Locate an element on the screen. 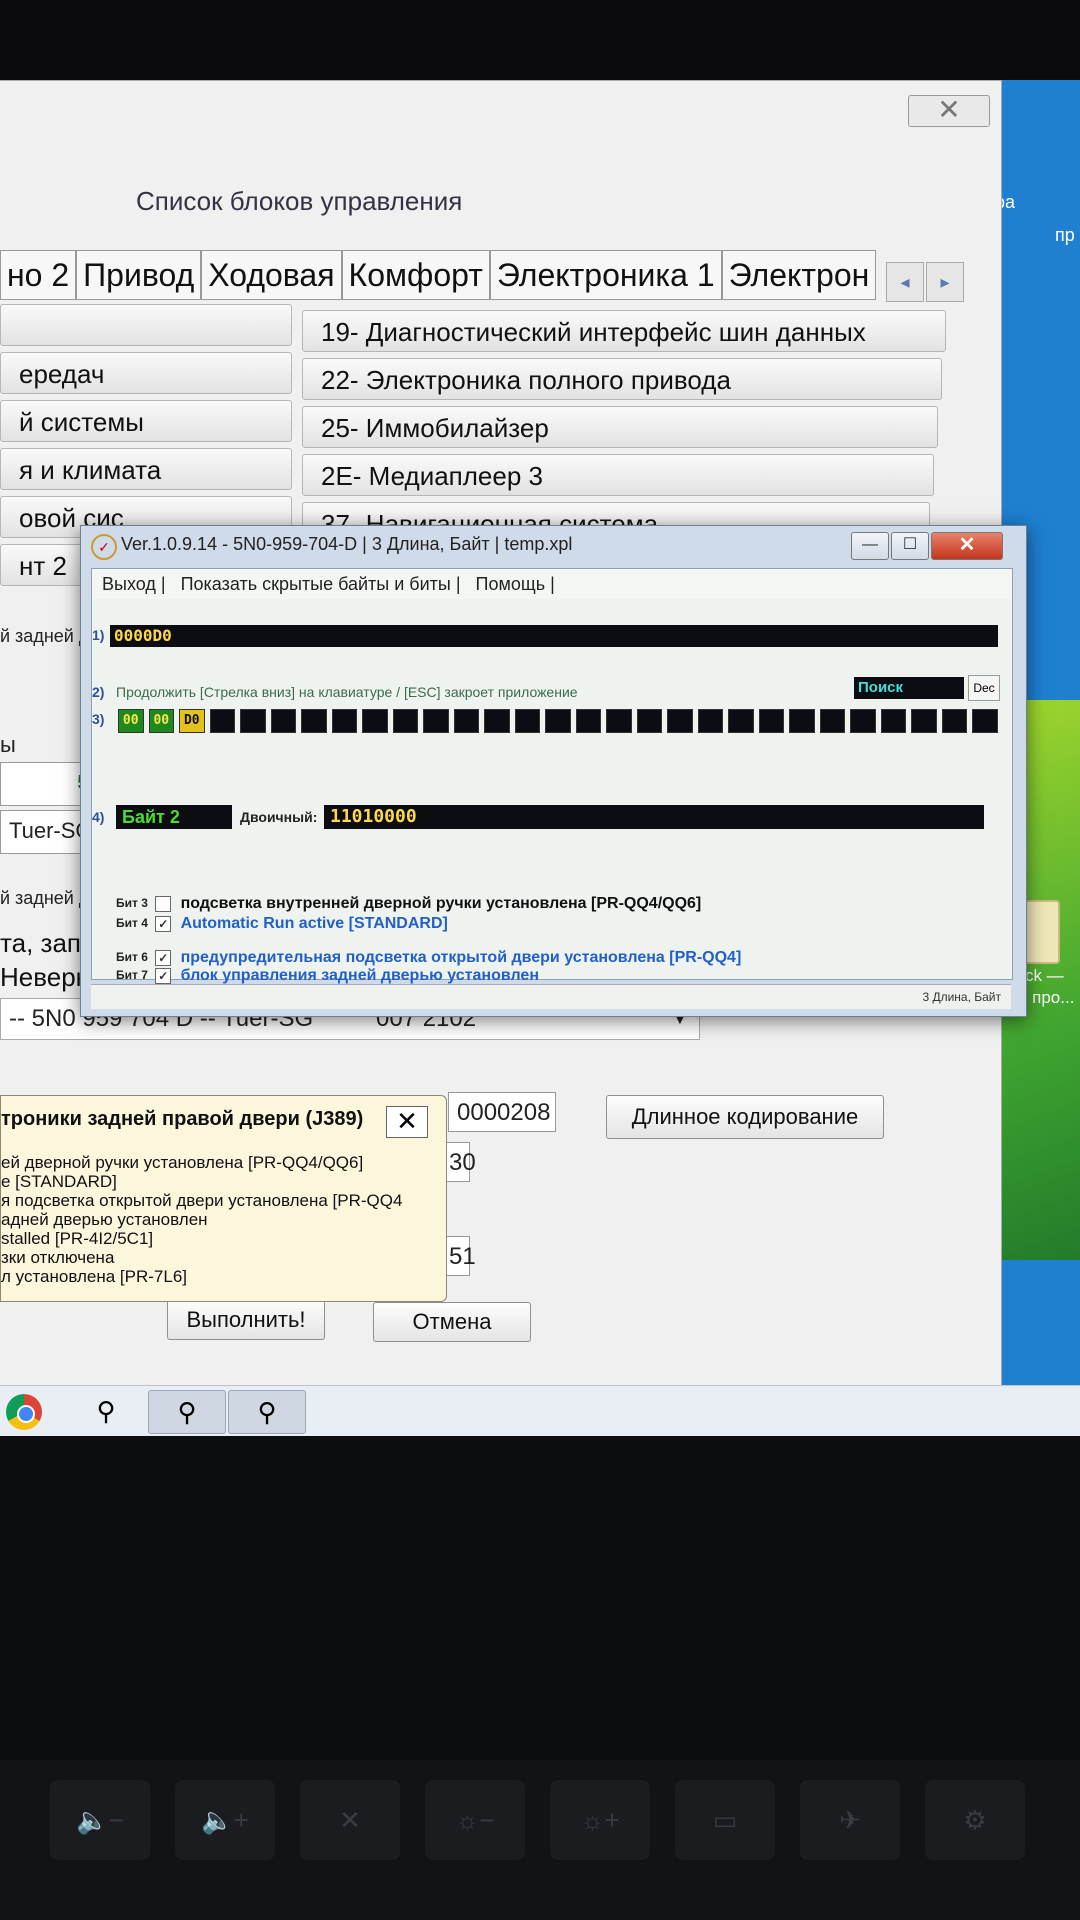  module-button-partial is located at coordinates (146, 325).